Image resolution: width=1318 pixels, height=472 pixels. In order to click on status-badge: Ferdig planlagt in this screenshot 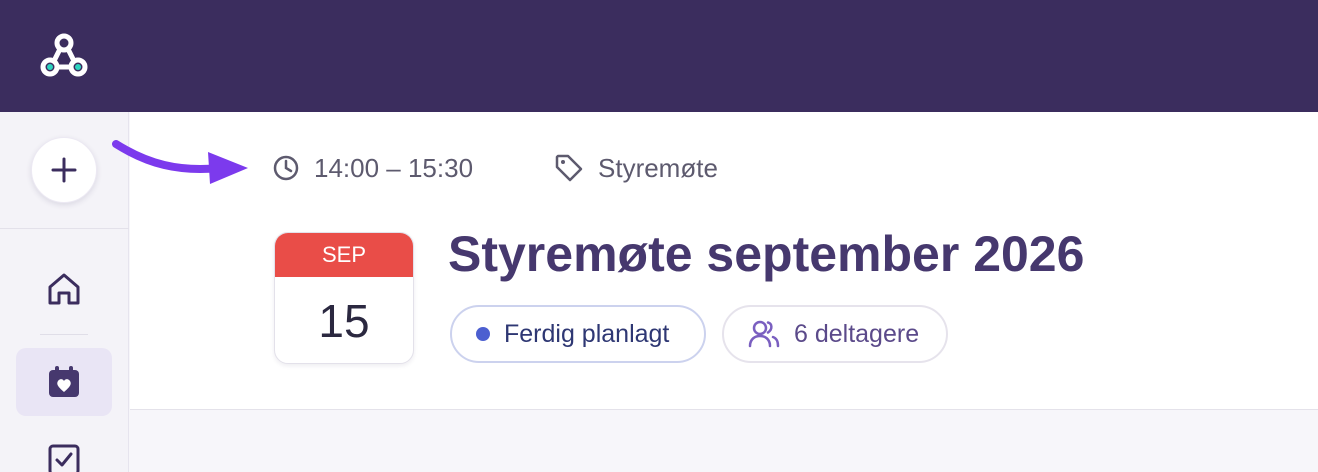, I will do `click(578, 334)`.